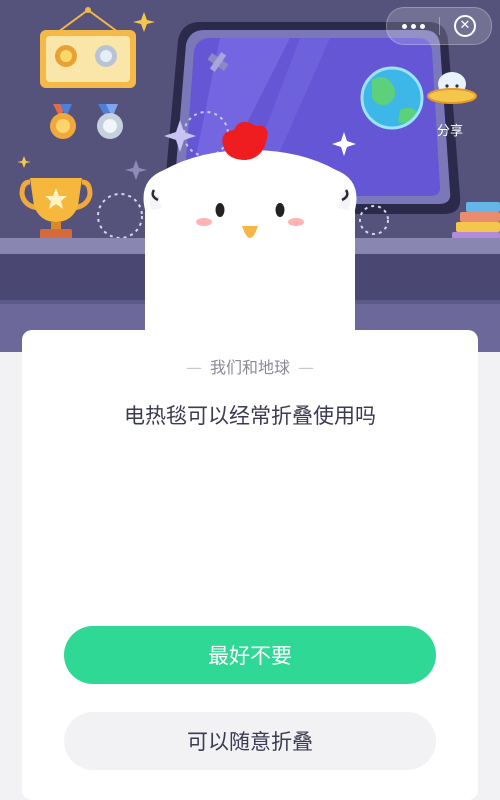 Image resolution: width=500 pixels, height=800 pixels. What do you see at coordinates (250, 655) in the screenshot?
I see `answer-option-1: 最好不要` at bounding box center [250, 655].